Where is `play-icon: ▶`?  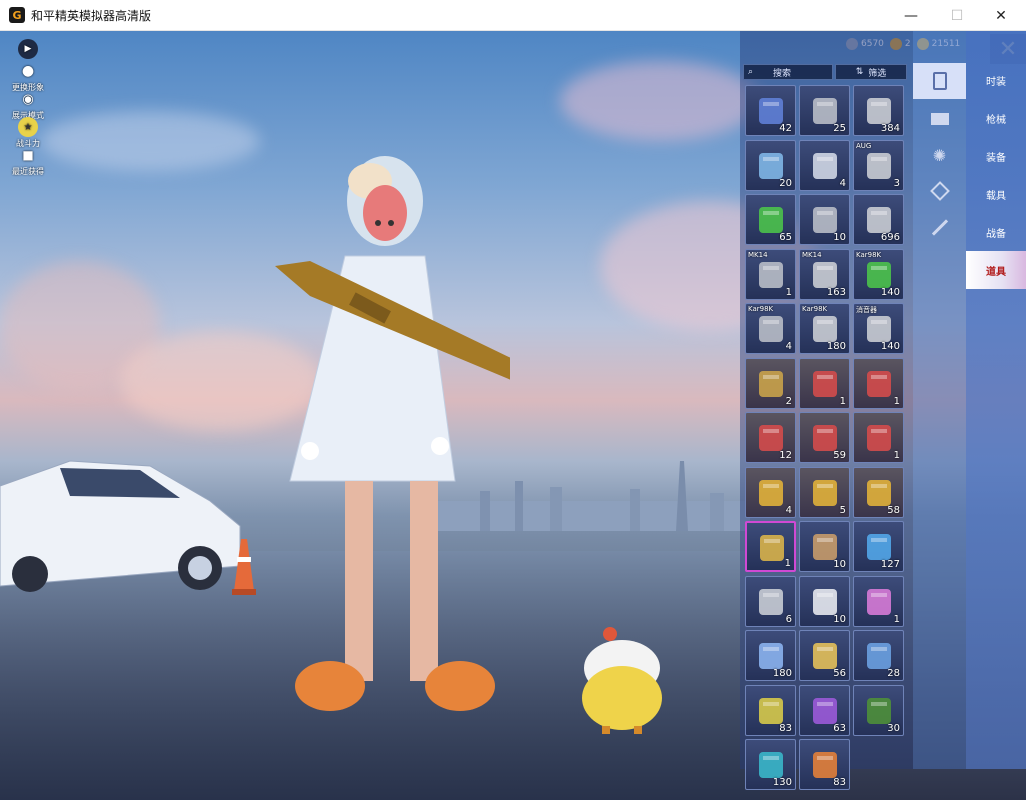
play-icon: ▶ is located at coordinates (28, 49).